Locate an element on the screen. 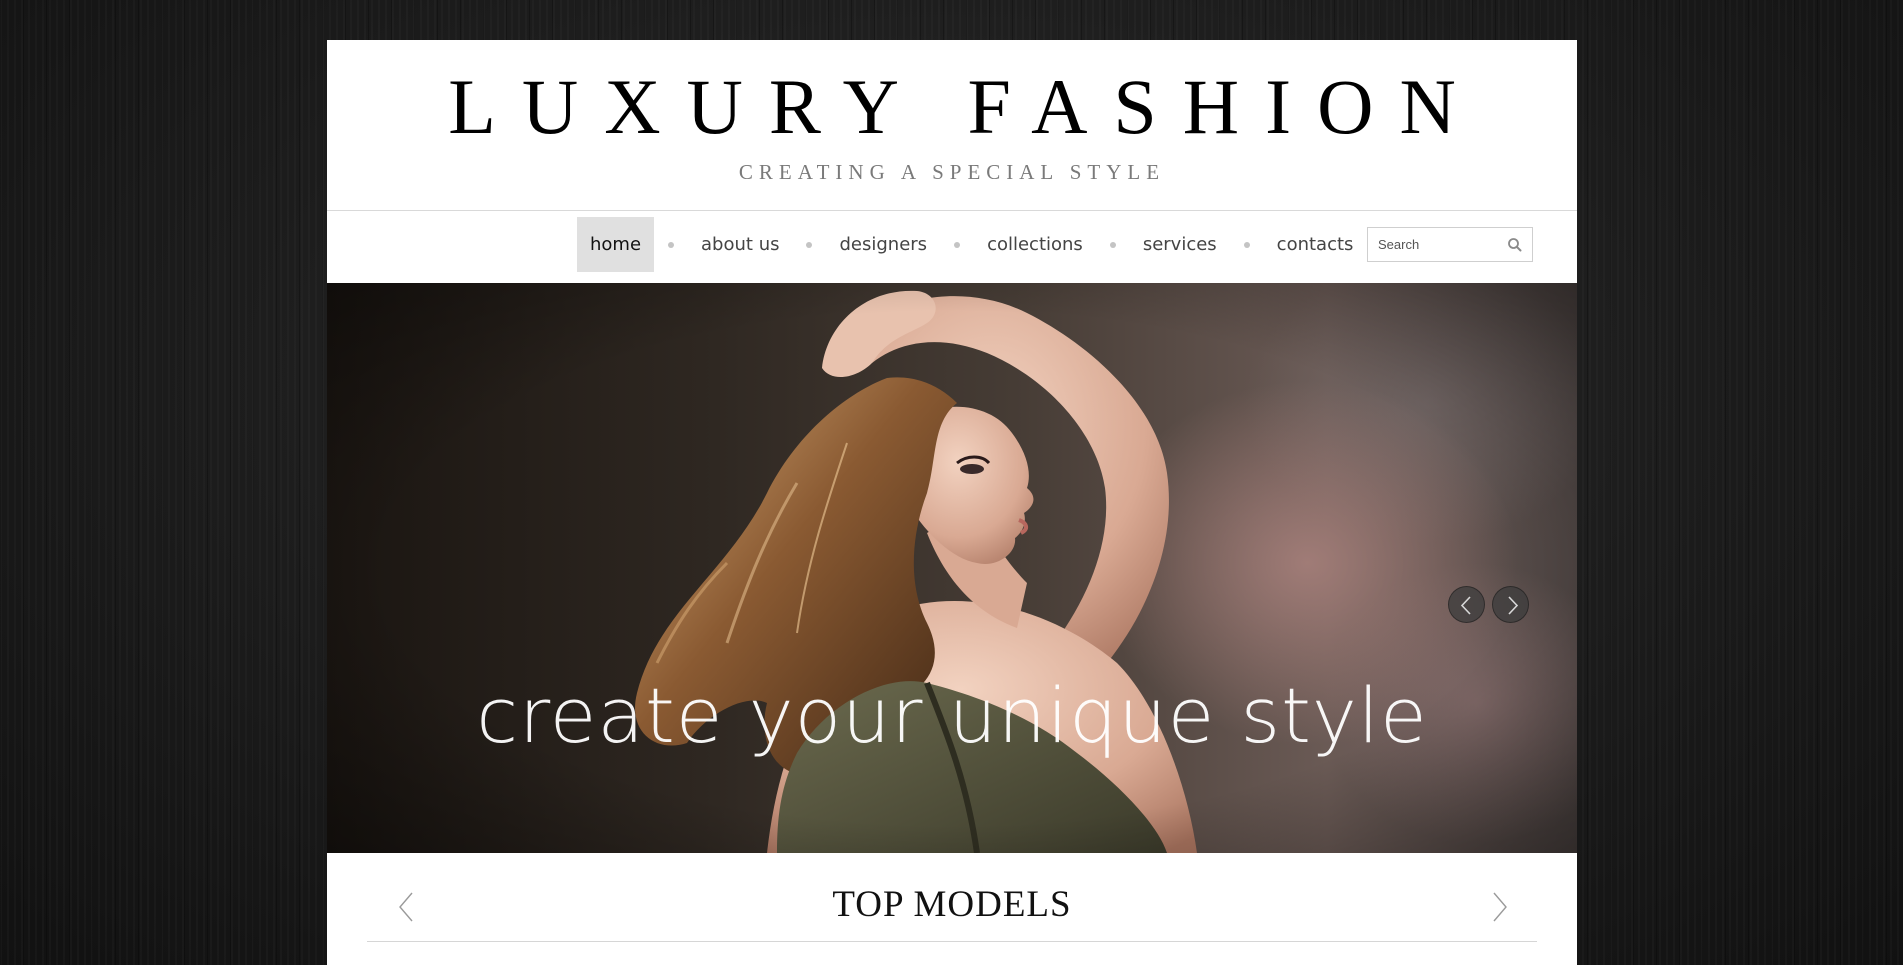 This screenshot has width=1903, height=965. slider-next-button is located at coordinates (1510, 604).